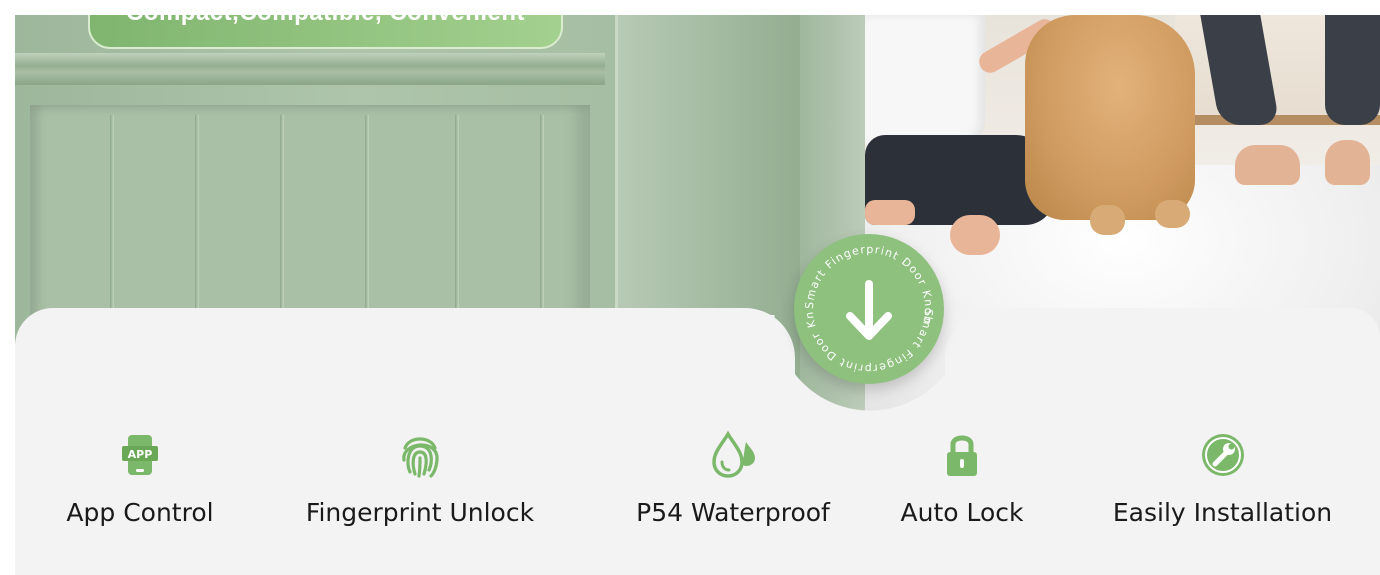  I want to click on wrench-icon, so click(1222, 455).